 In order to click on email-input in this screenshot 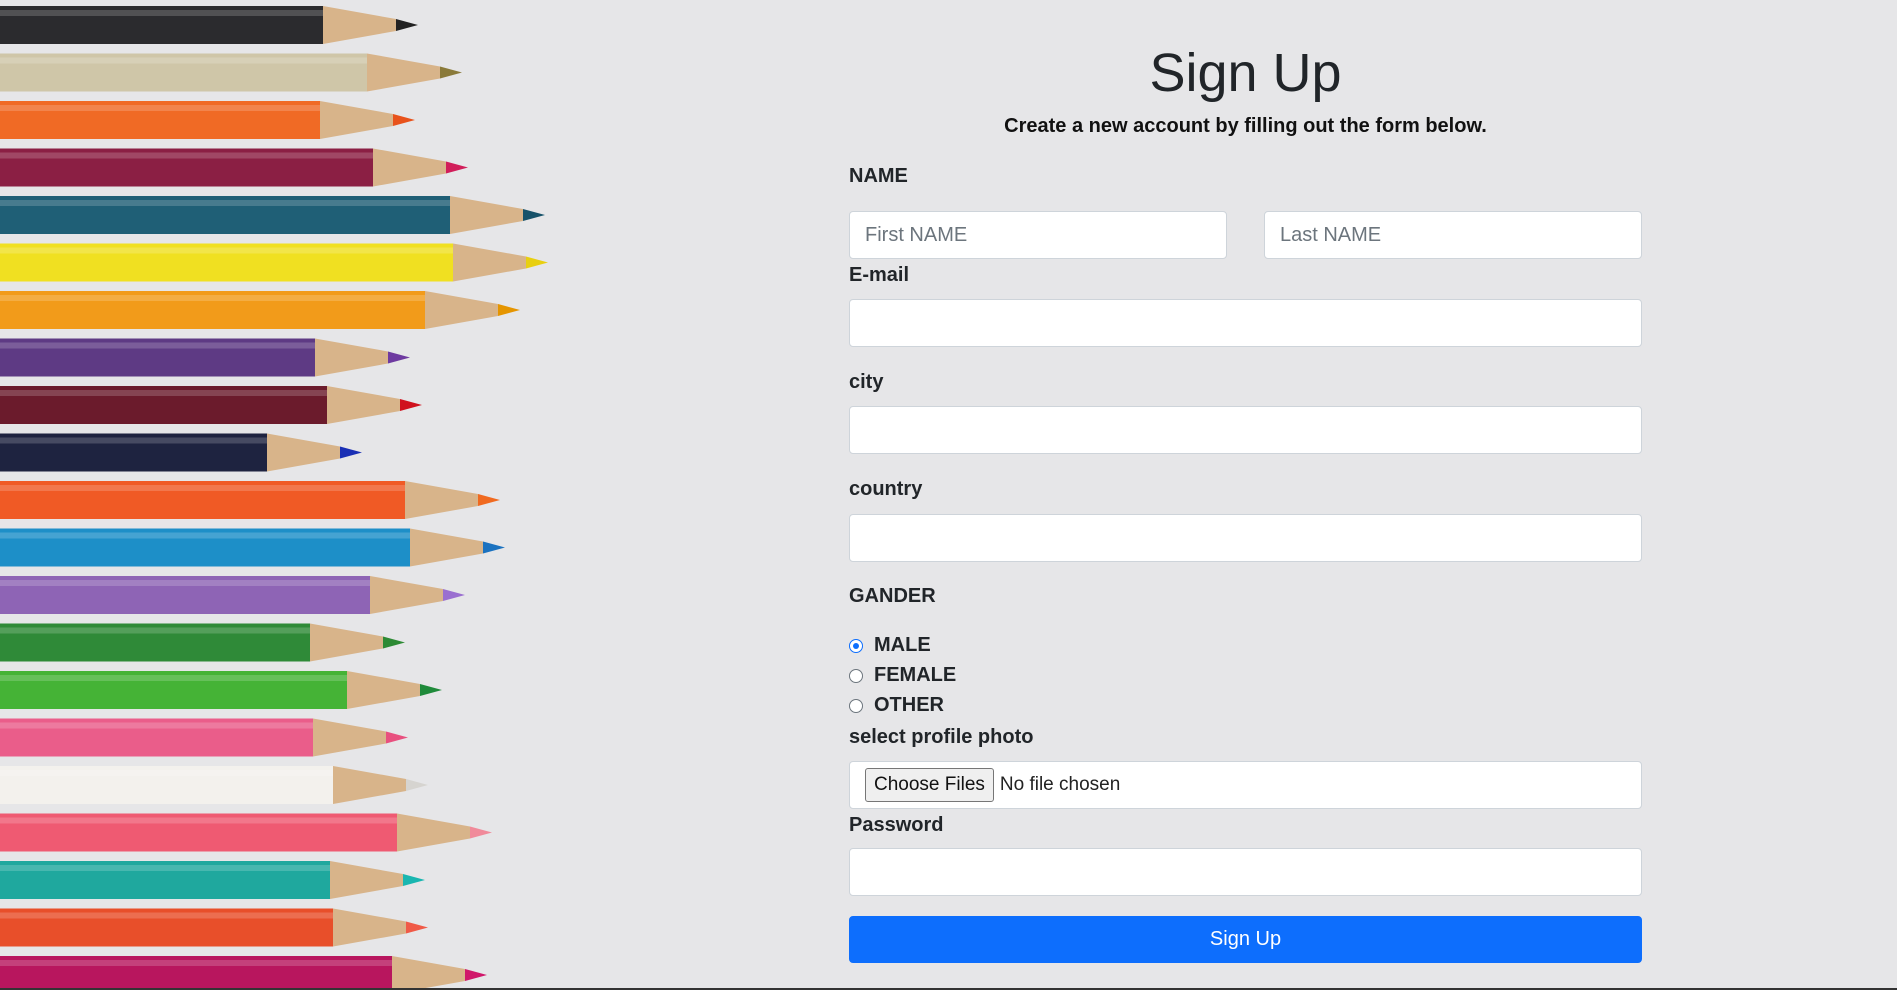, I will do `click(1245, 323)`.